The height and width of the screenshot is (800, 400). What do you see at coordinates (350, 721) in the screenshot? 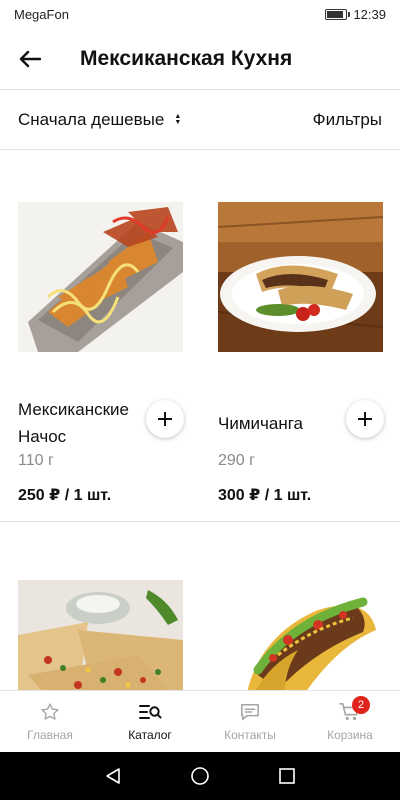
I see `nav-item-cart: 2 Корзина` at bounding box center [350, 721].